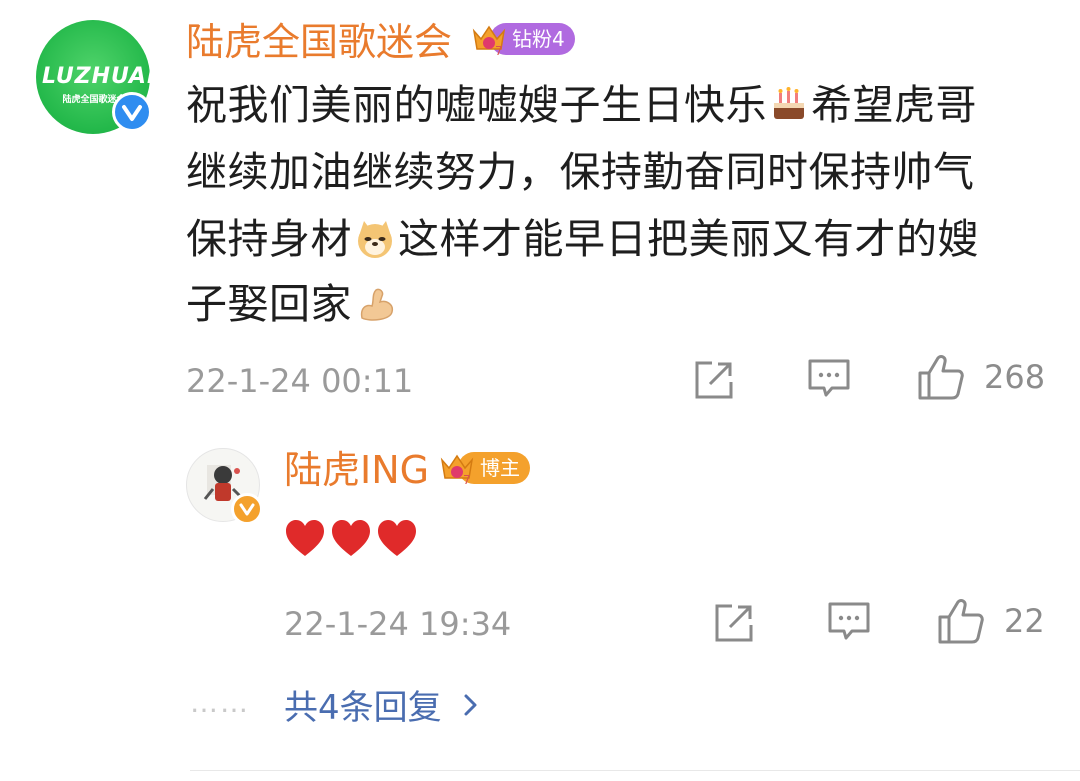 This screenshot has height=781, width=1080. Describe the element at coordinates (635, 770) in the screenshot. I see `divider` at that location.